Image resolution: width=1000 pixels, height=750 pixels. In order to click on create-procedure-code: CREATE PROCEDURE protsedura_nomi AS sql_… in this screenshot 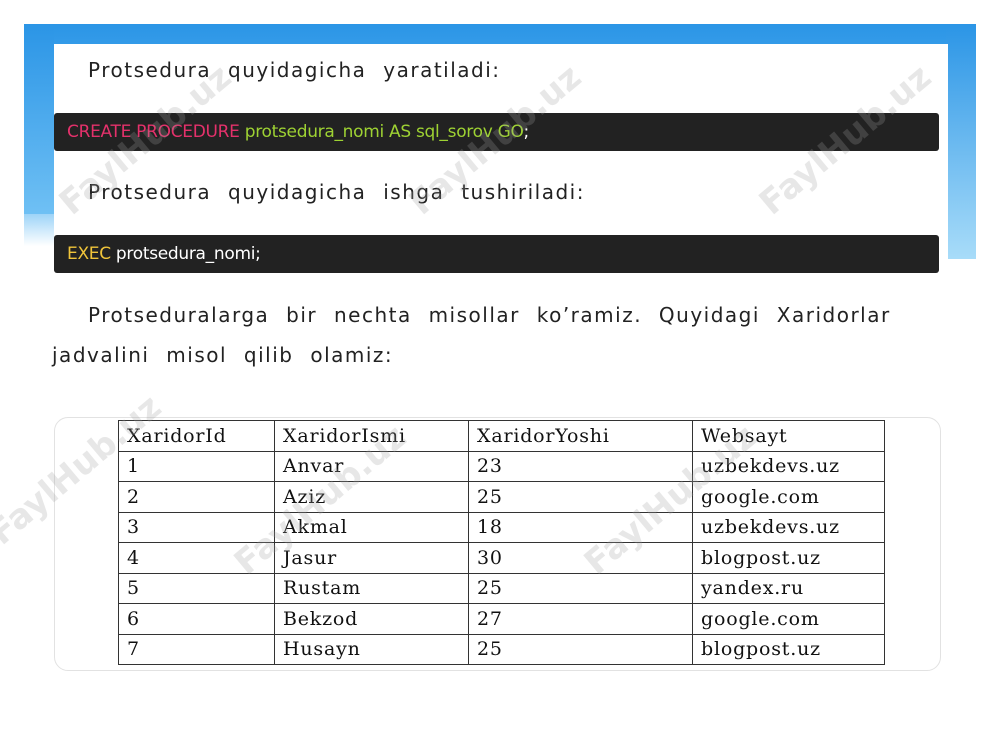, I will do `click(496, 132)`.